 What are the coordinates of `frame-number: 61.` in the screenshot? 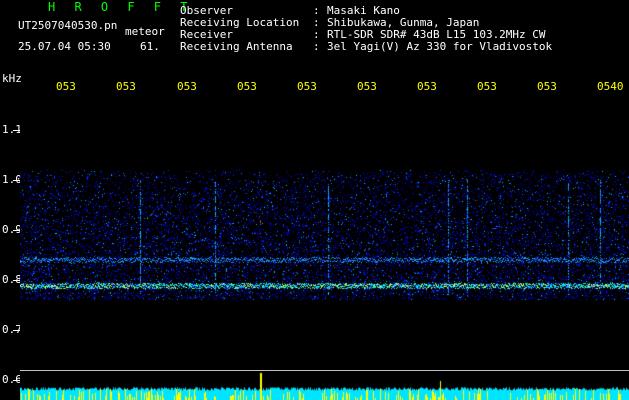 It's located at (150, 46).